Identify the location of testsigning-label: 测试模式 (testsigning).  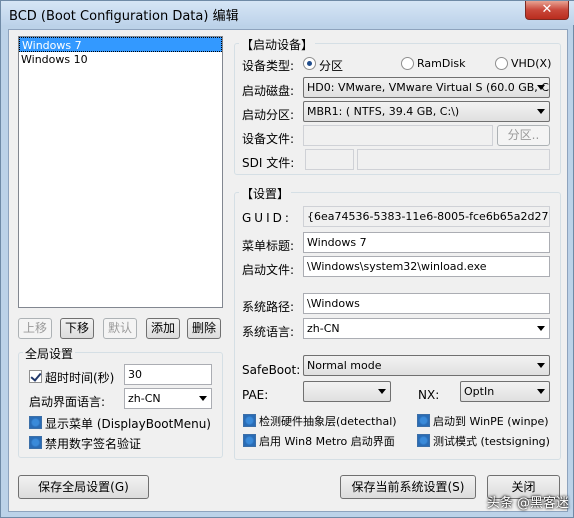
(491, 441).